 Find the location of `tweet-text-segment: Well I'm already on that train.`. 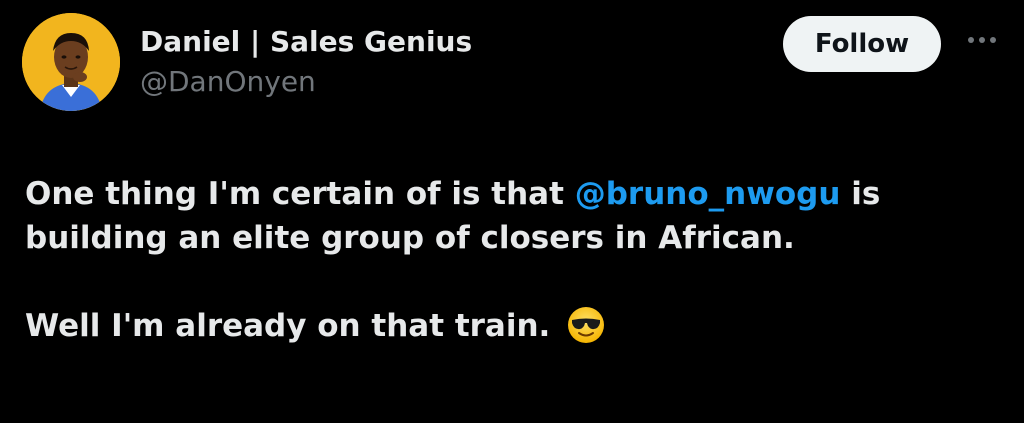

tweet-text-segment: Well I'm already on that train. is located at coordinates (293, 326).